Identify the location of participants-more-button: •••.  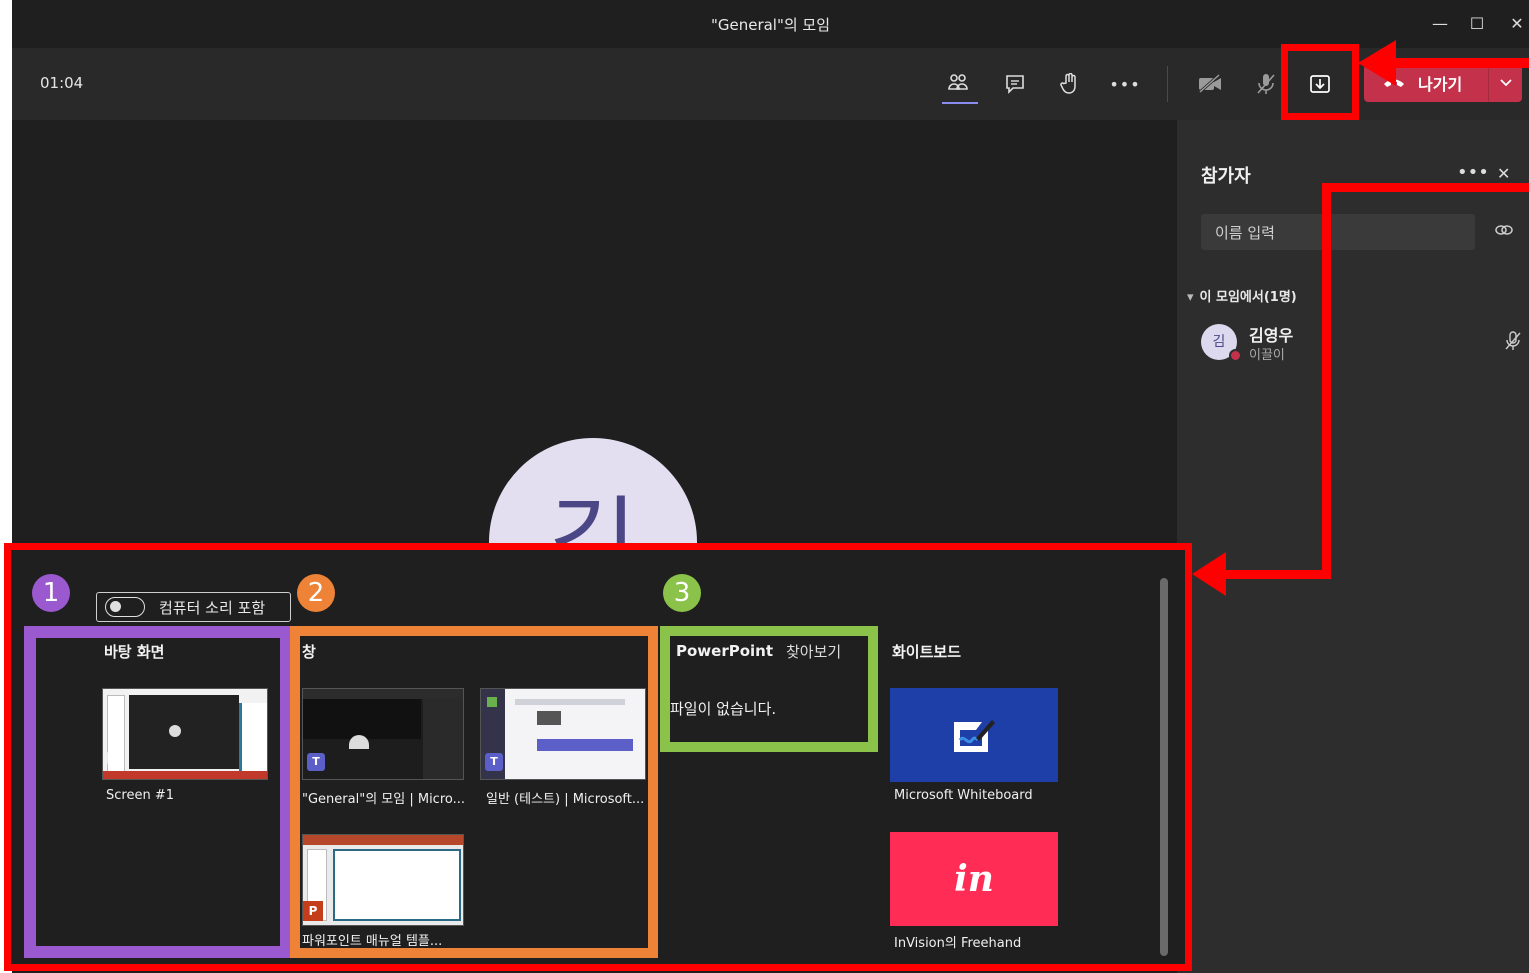
(1473, 172).